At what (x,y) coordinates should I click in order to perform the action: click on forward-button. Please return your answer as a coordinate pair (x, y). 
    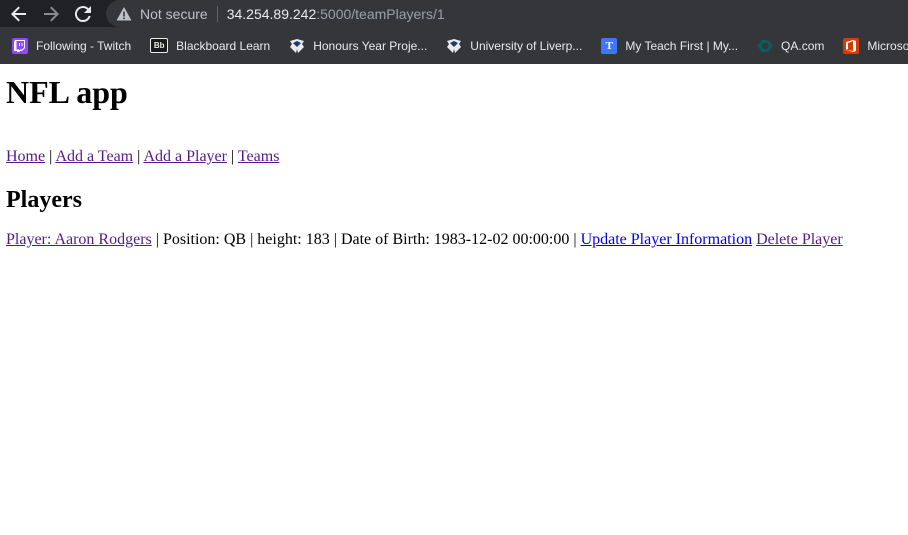
    Looking at the image, I should click on (51, 14).